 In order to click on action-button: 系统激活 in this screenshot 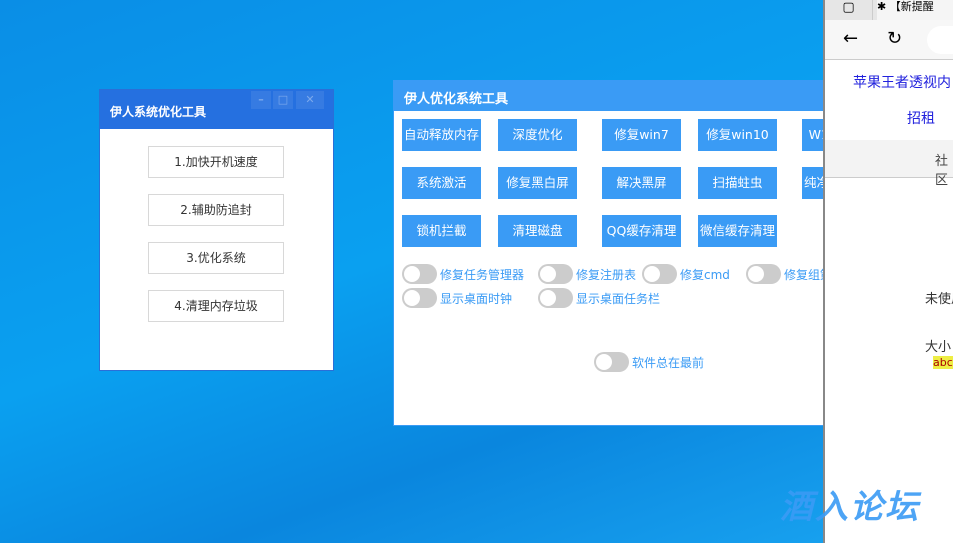, I will do `click(441, 183)`.